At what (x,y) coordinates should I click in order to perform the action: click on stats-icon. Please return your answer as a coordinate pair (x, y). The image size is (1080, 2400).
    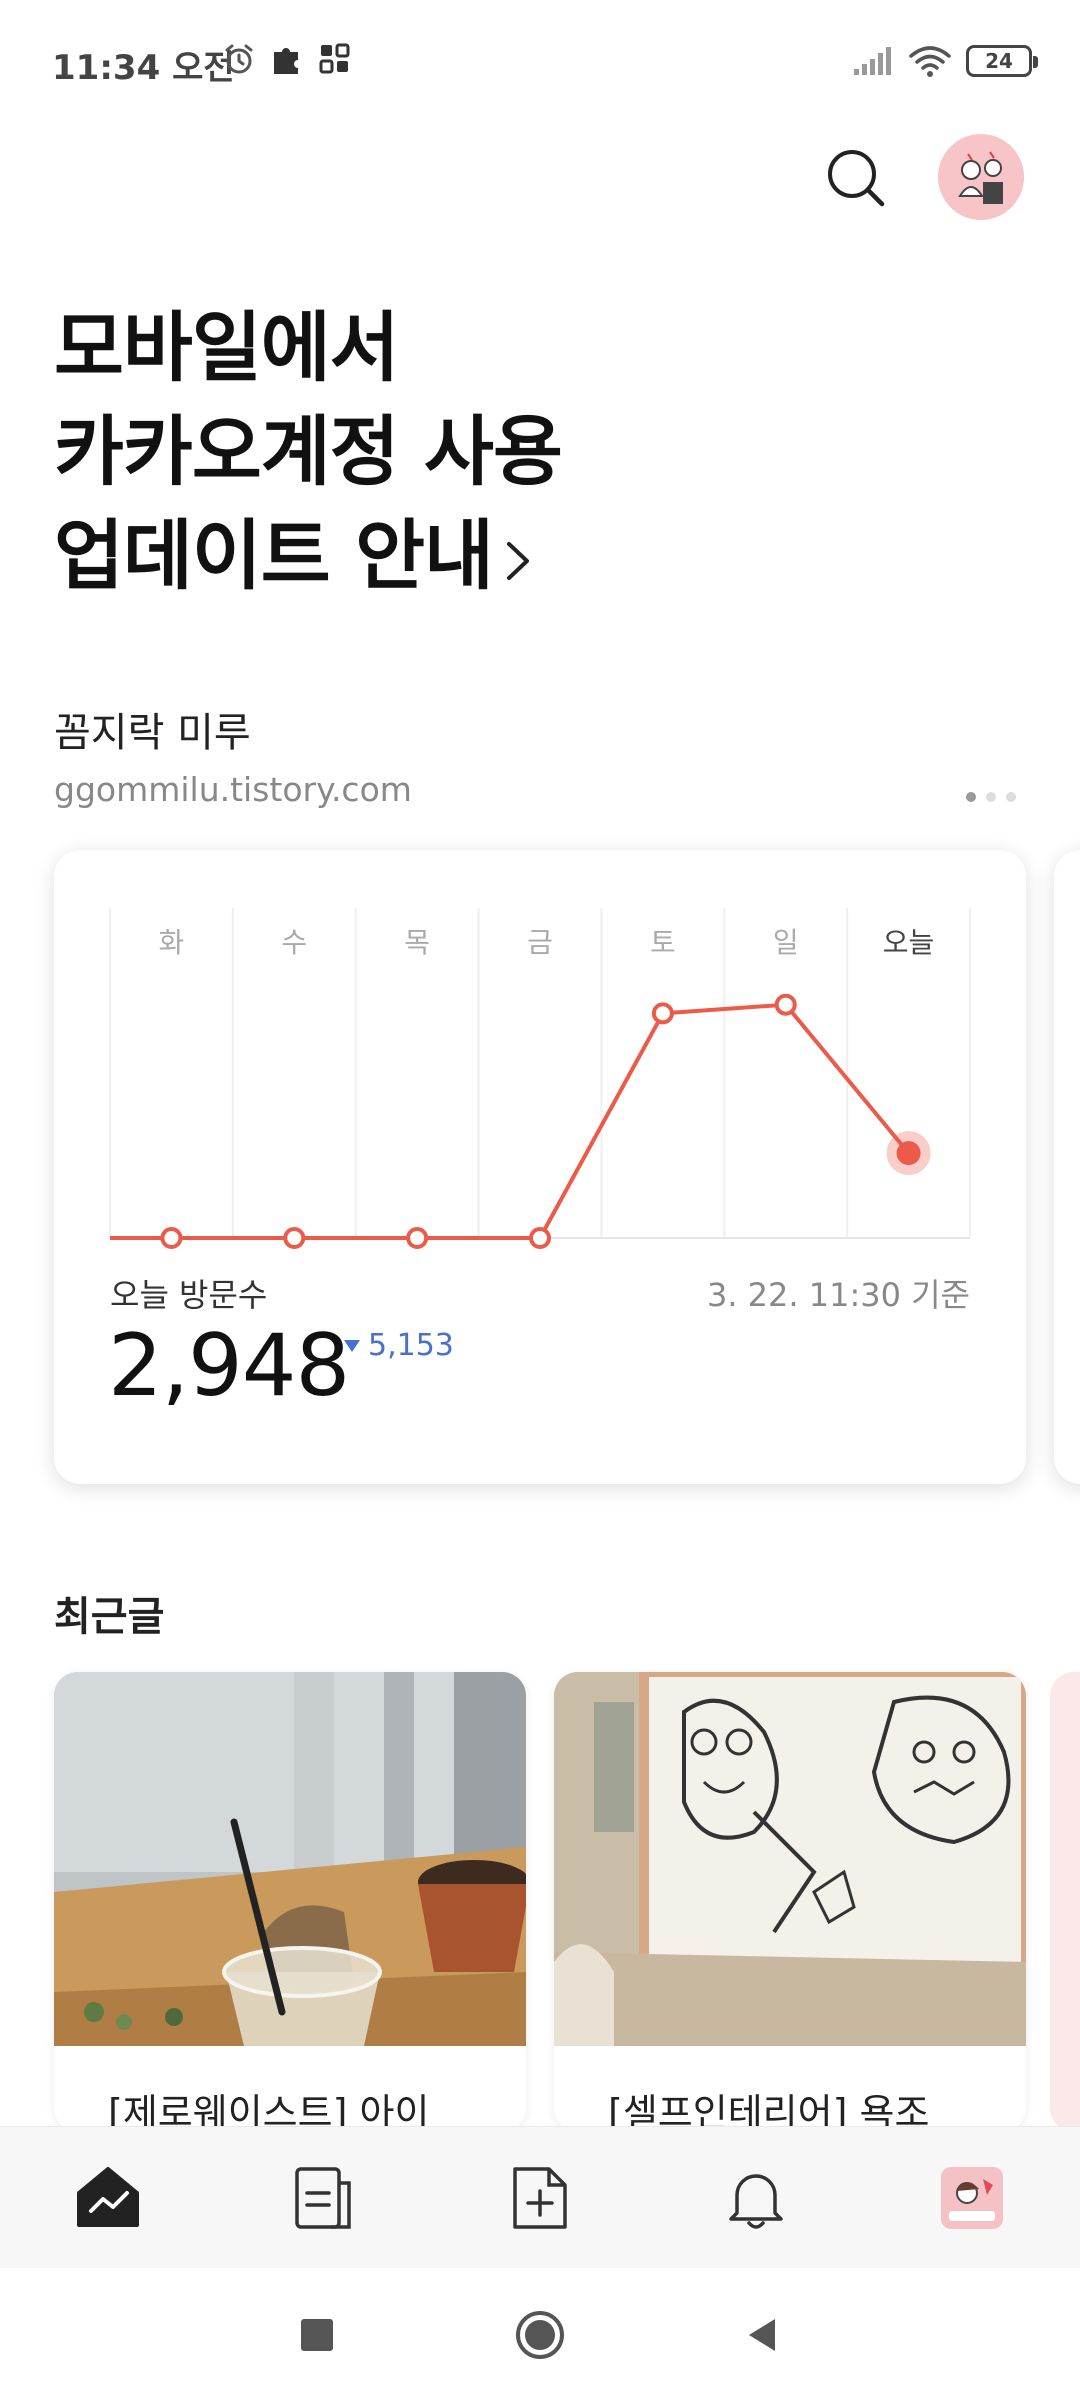
    Looking at the image, I should click on (108, 2196).